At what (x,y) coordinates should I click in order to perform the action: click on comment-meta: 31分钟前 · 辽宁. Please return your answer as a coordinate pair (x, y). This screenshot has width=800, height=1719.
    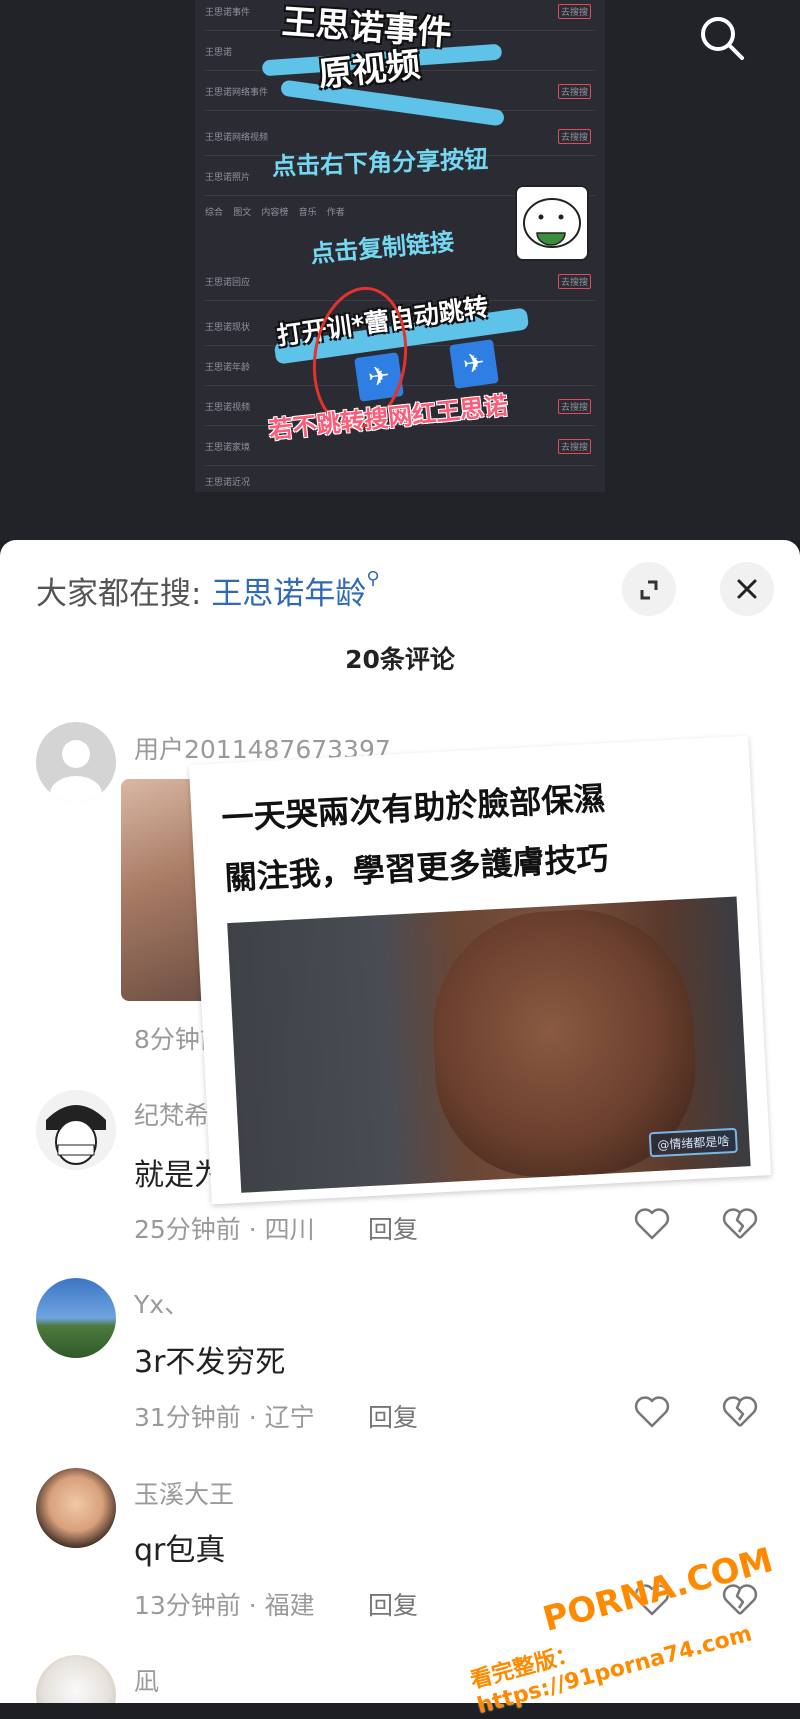
    Looking at the image, I should click on (224, 1417).